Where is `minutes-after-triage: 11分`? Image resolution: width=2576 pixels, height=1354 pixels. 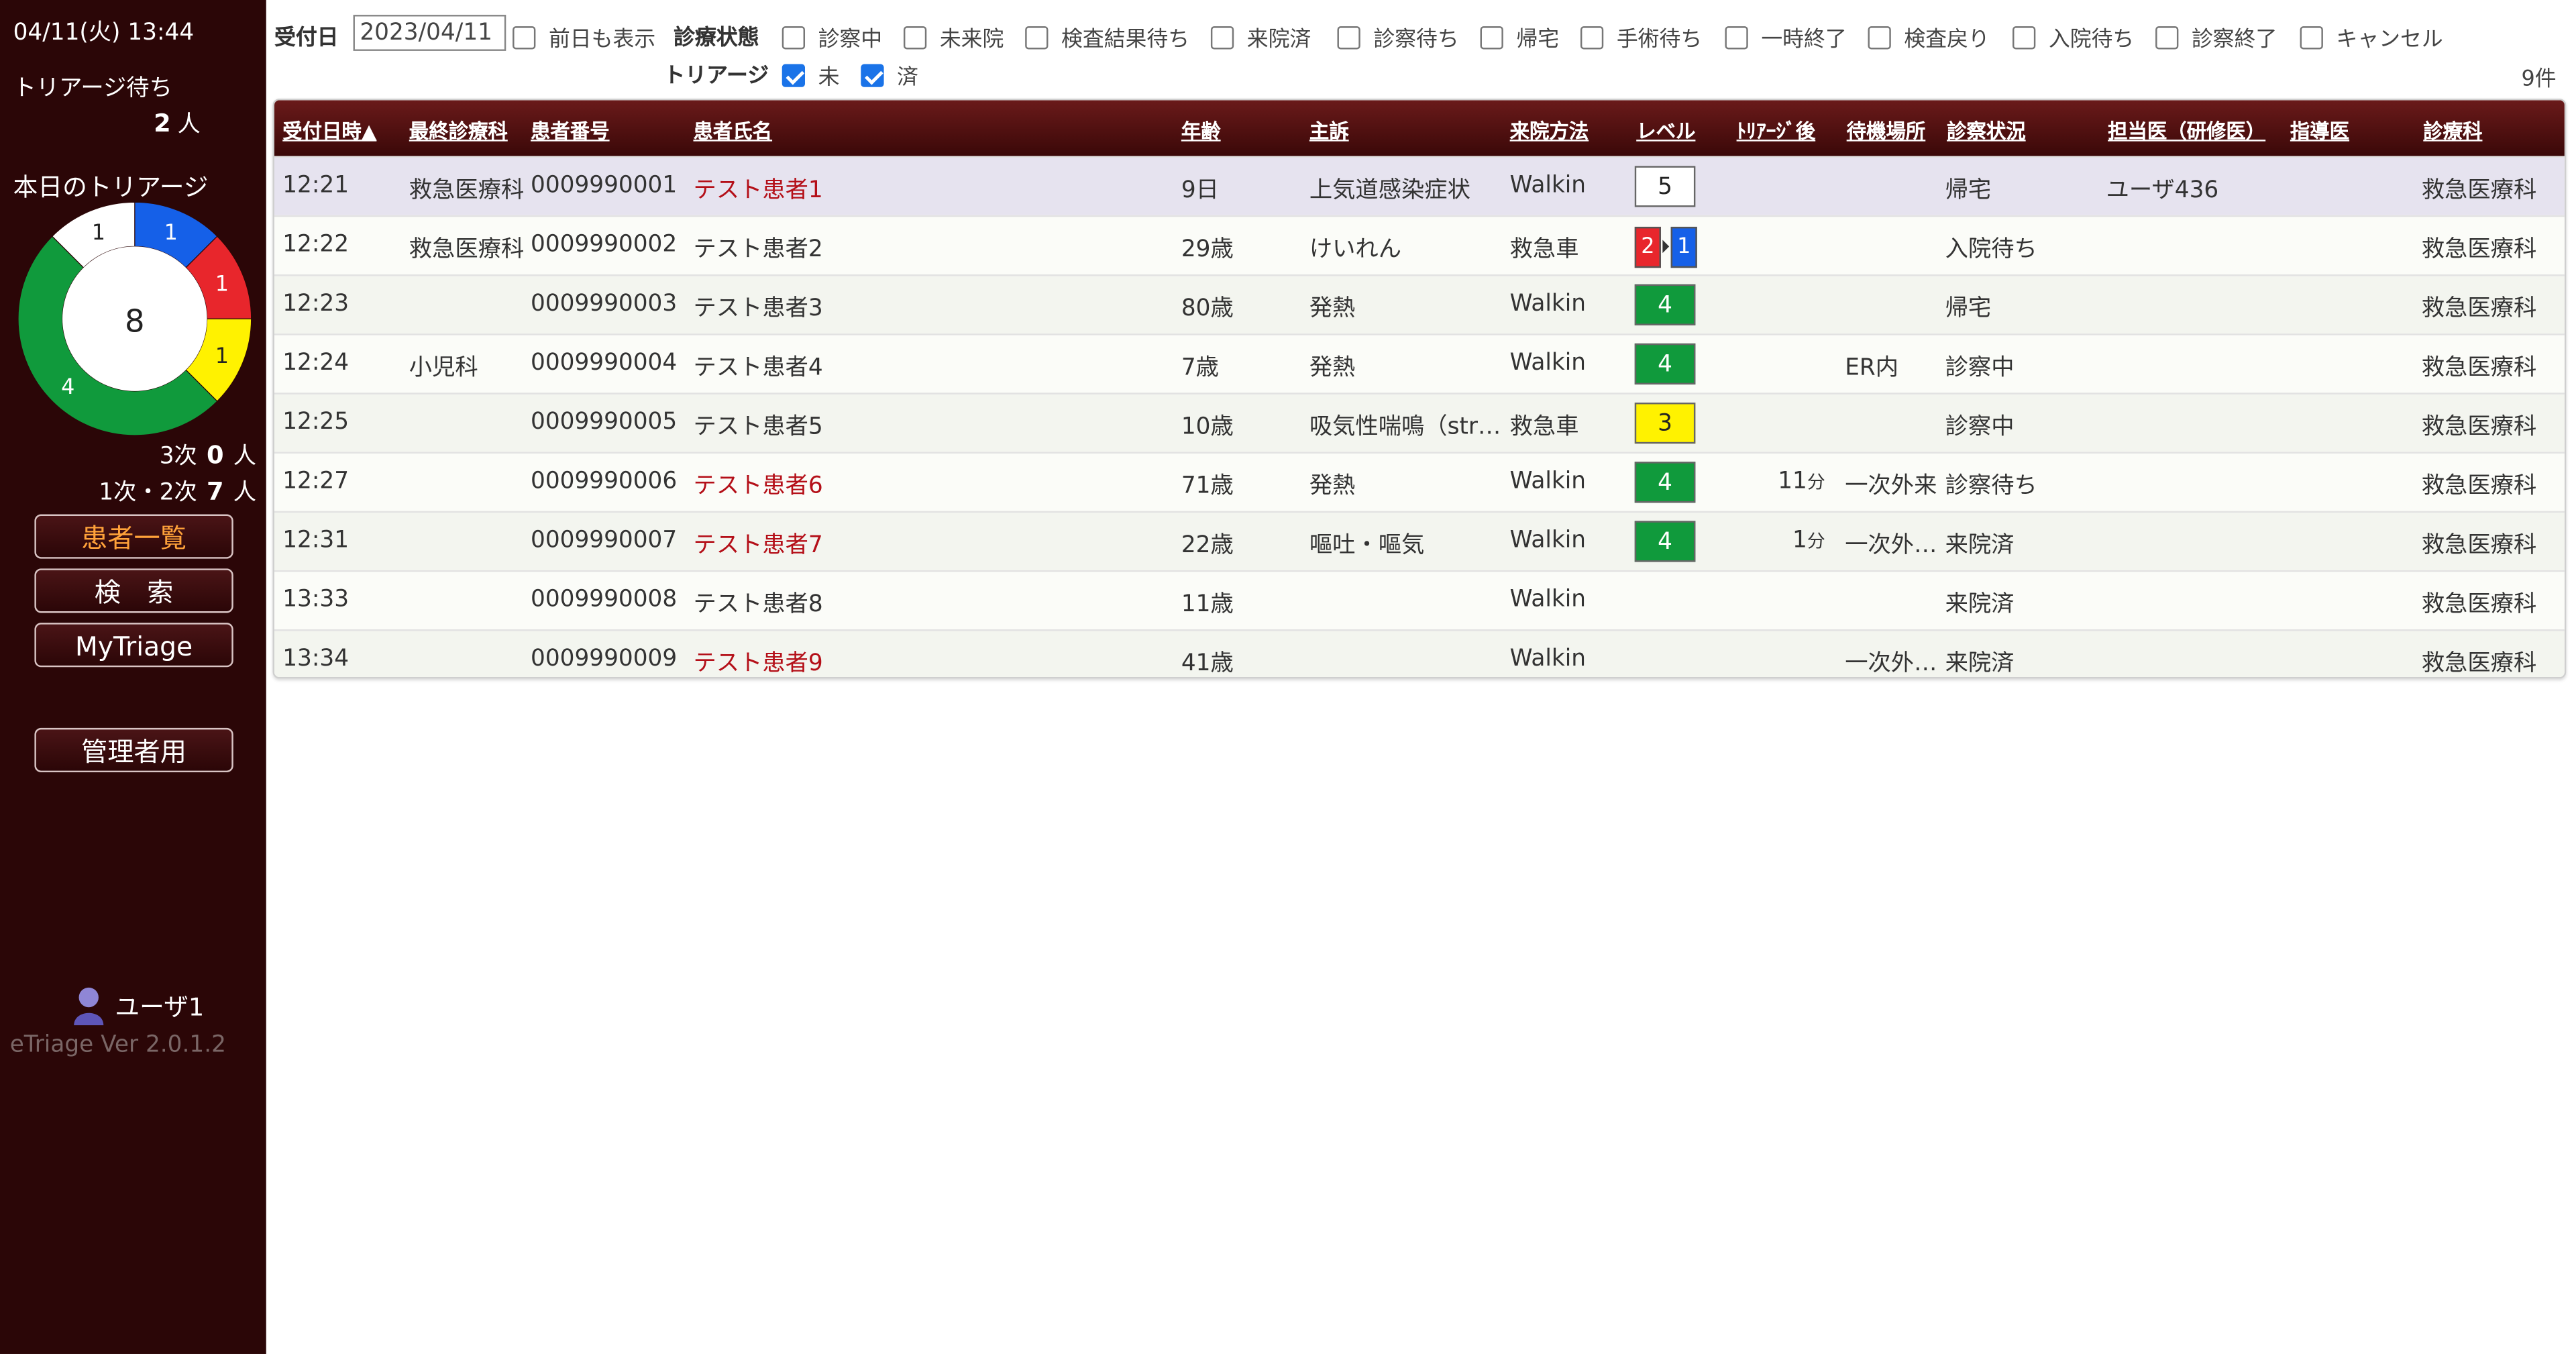 minutes-after-triage: 11分 is located at coordinates (1781, 481).